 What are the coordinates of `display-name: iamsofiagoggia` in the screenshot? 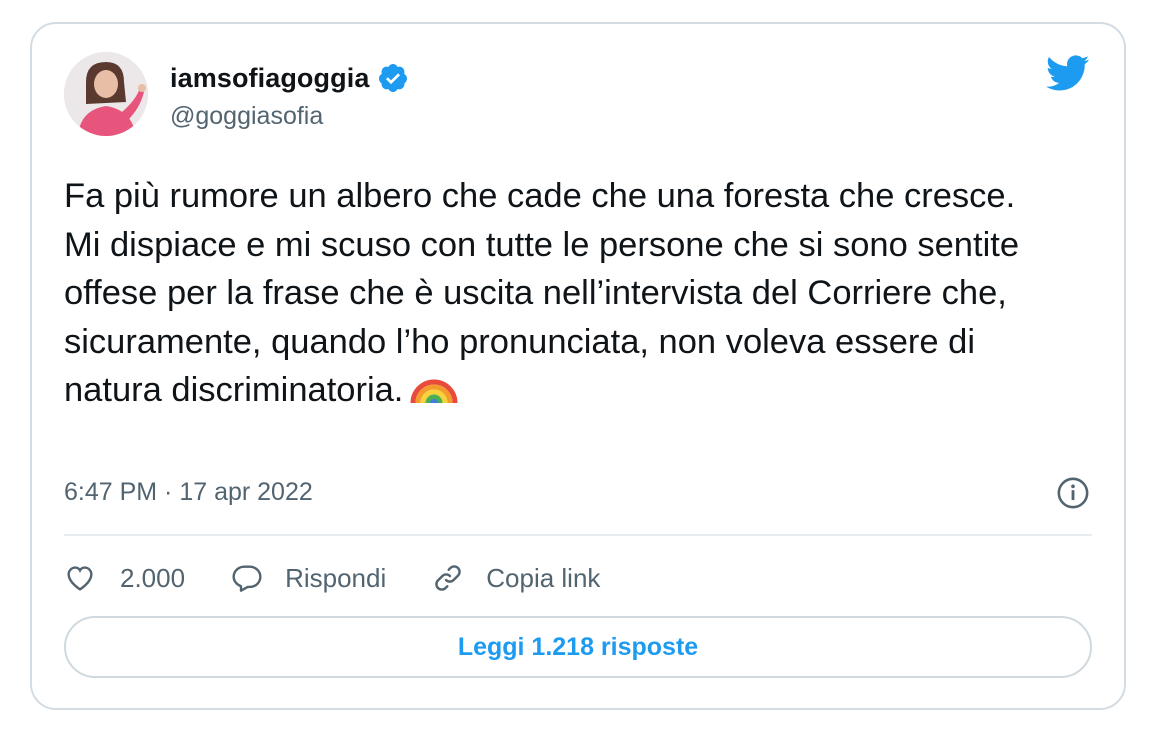 It's located at (269, 78).